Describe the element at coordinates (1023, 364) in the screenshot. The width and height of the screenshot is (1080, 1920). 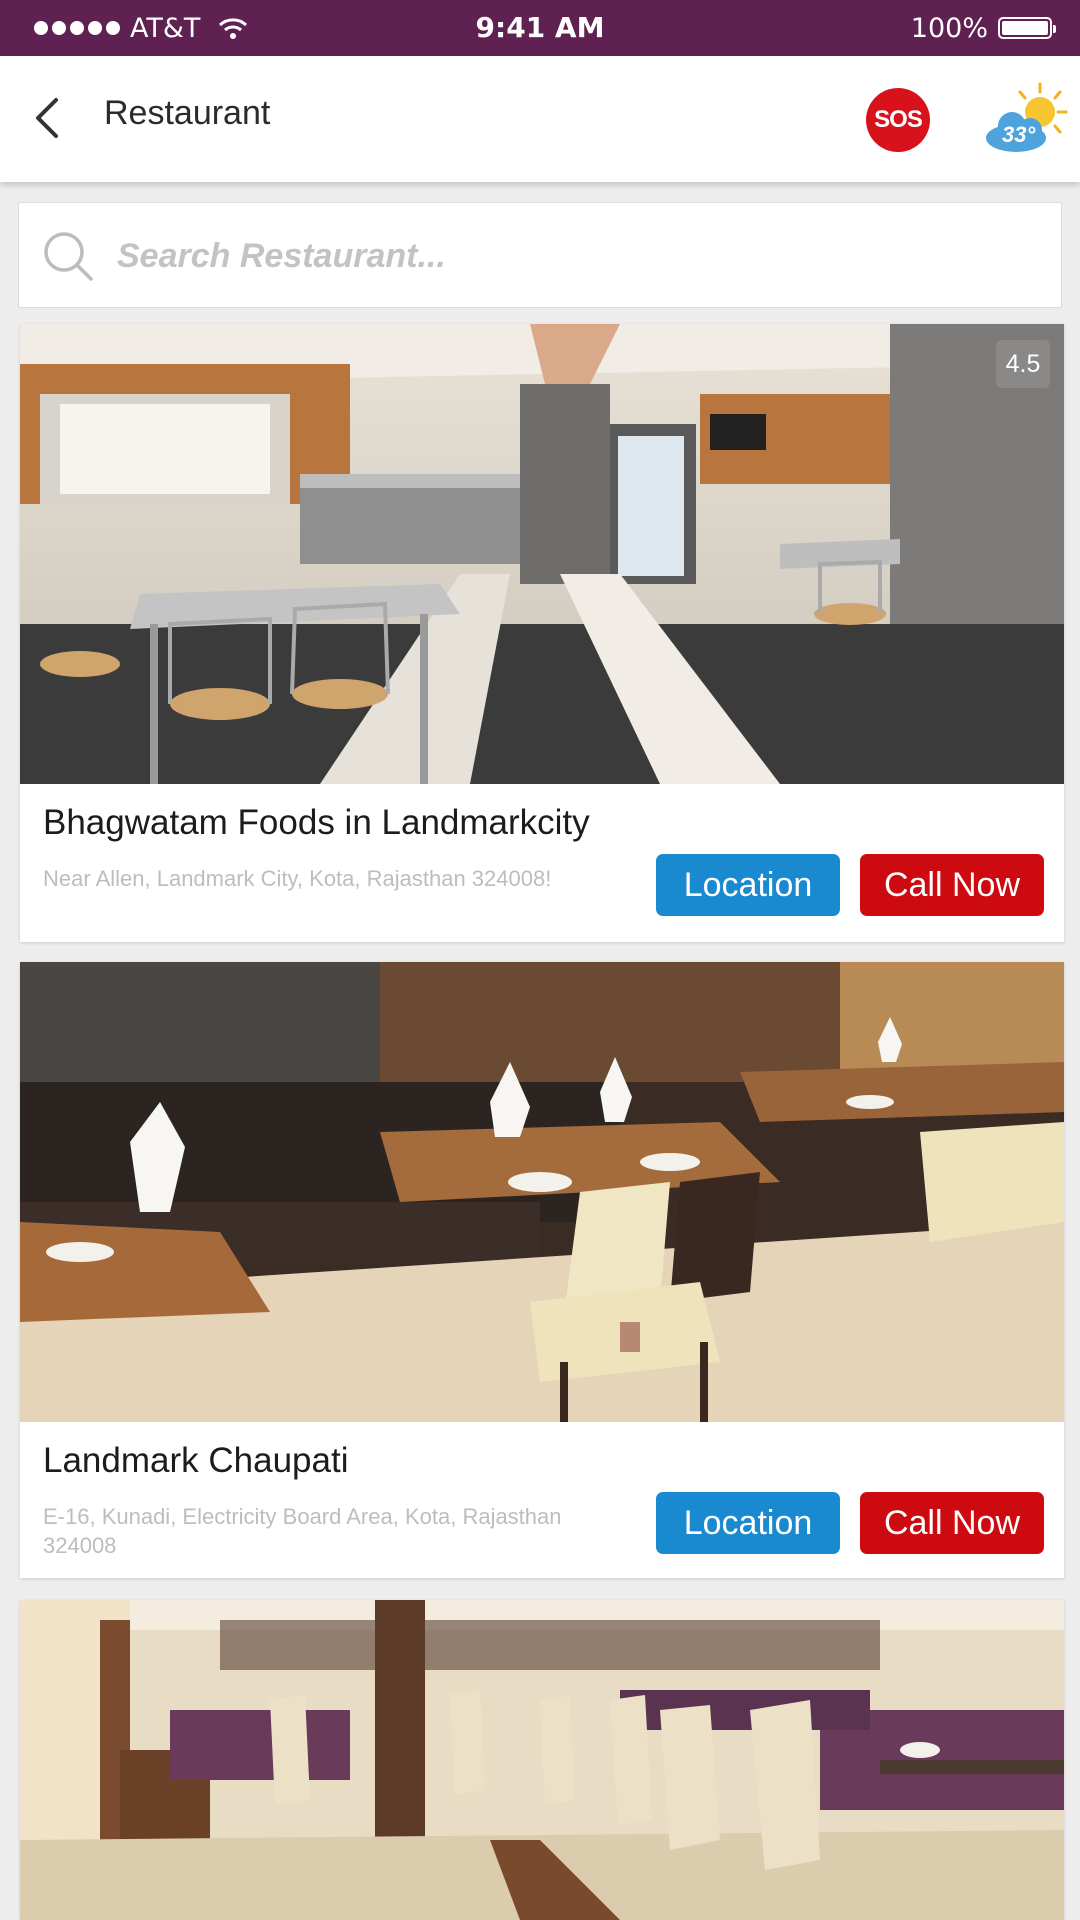
I see `rating-badge: 4.5` at that location.